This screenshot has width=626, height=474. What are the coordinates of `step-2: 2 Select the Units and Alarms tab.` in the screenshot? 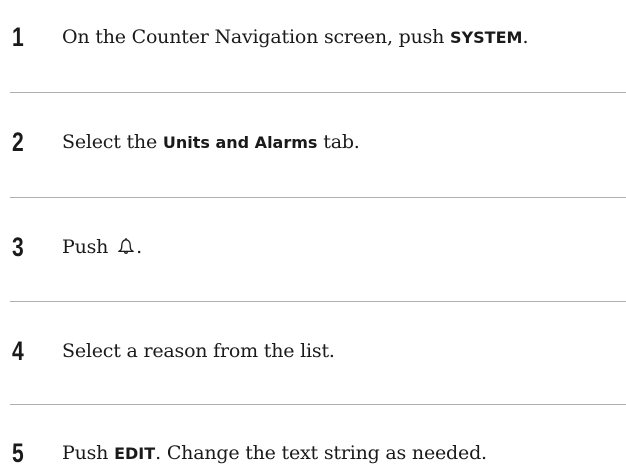 It's located at (313, 142).